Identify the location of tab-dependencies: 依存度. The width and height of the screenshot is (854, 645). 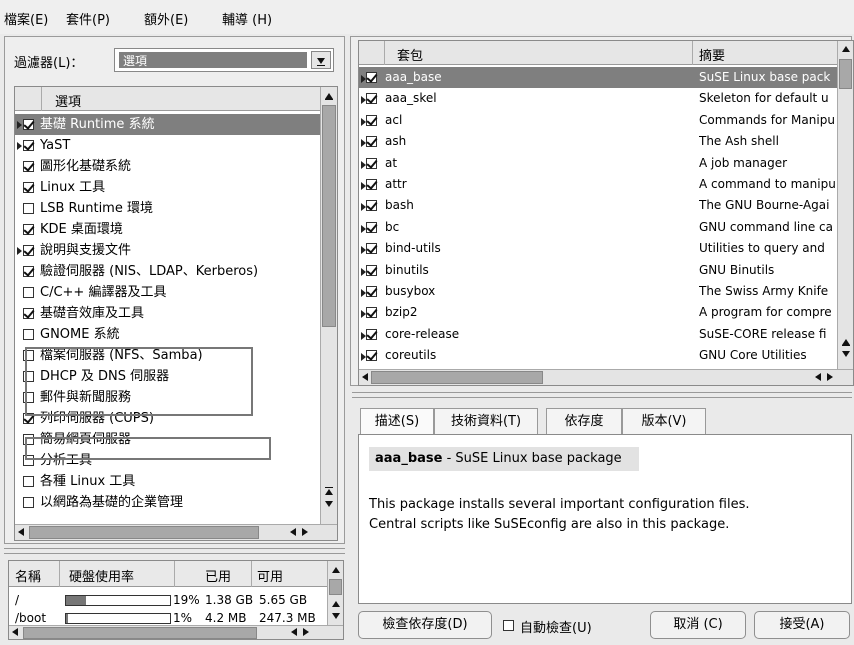
(584, 421).